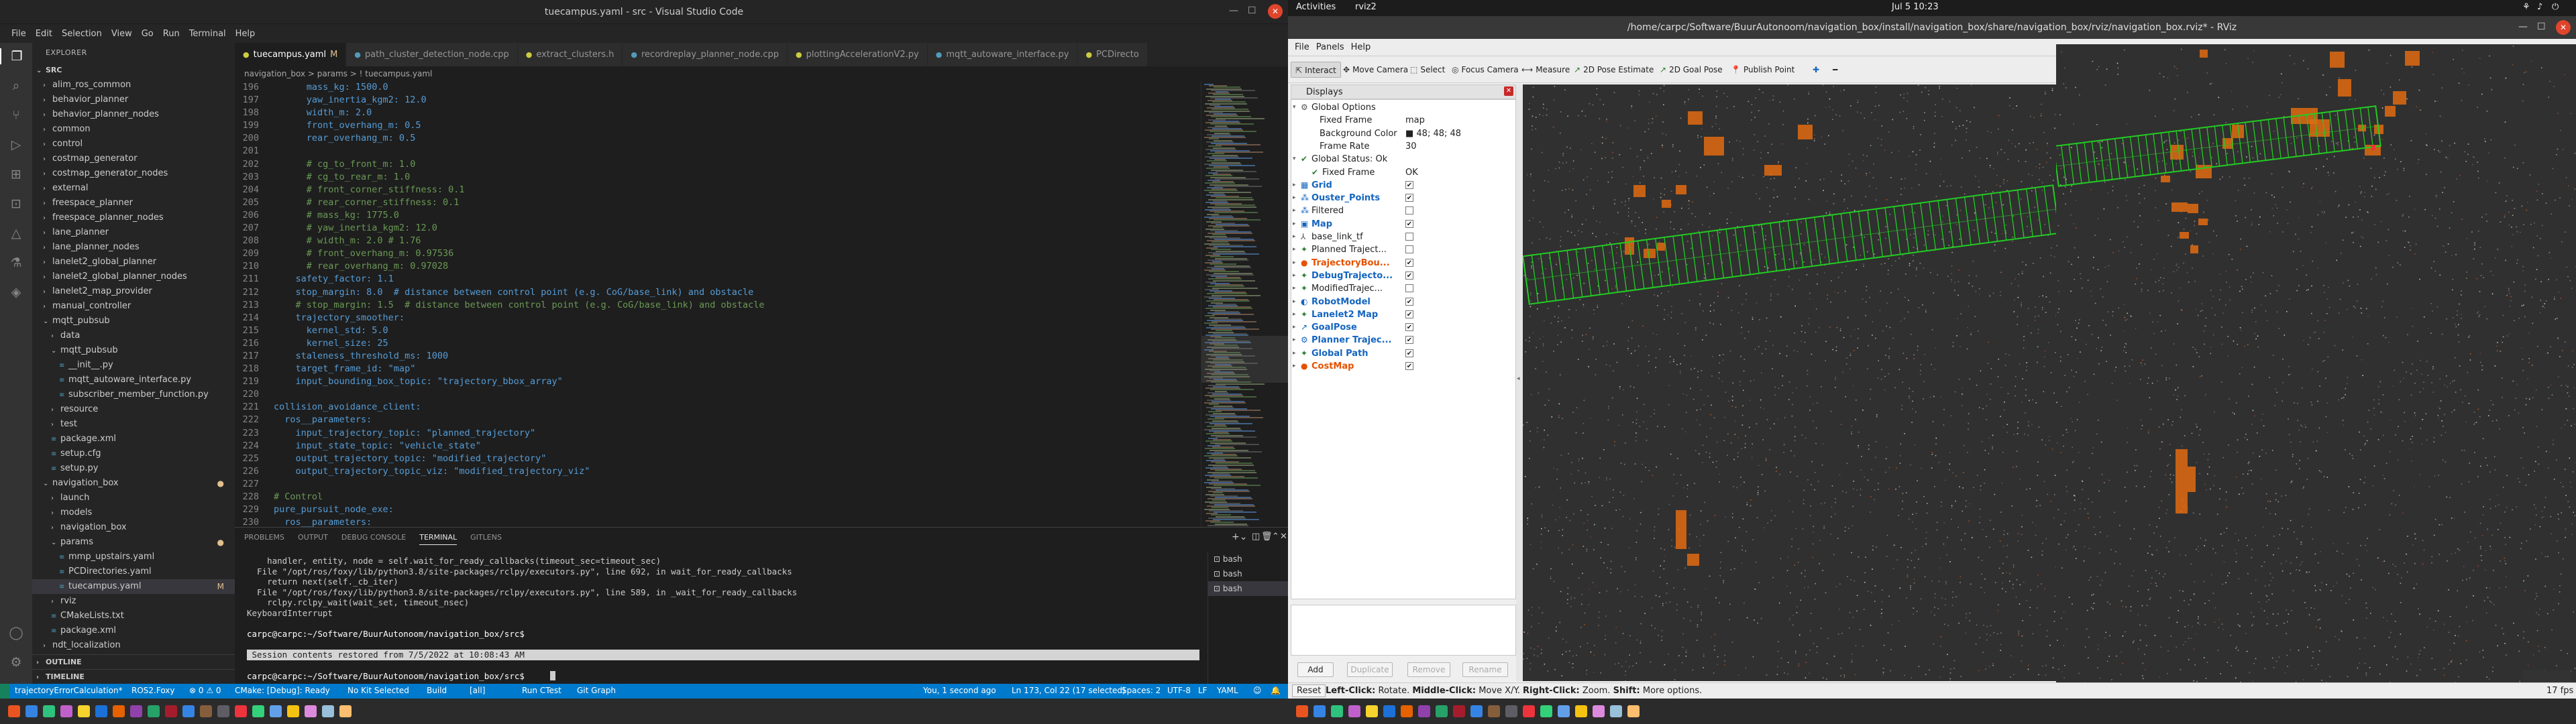 This screenshot has width=2576, height=724. Describe the element at coordinates (1518, 378) in the screenshot. I see `collapse-arrow-icon: ◂` at that location.